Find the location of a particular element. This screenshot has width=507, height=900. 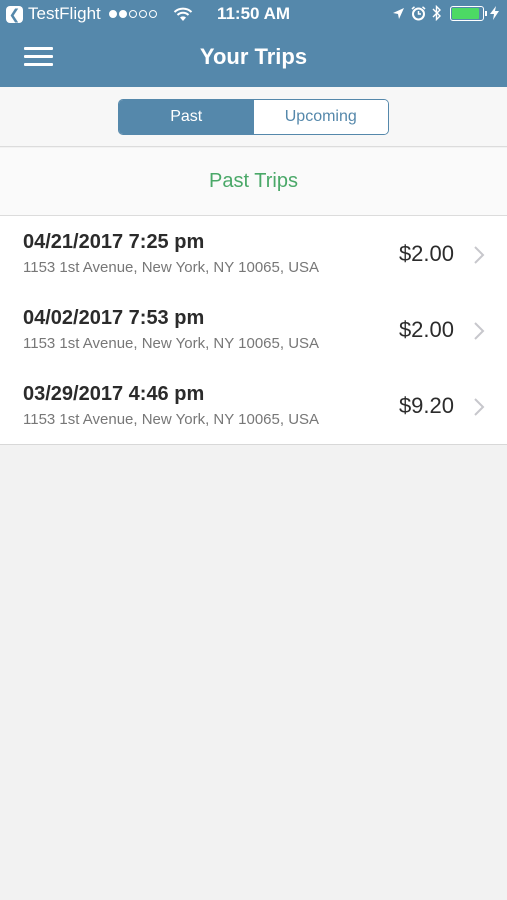

page-title: Your Trips is located at coordinates (253, 56).